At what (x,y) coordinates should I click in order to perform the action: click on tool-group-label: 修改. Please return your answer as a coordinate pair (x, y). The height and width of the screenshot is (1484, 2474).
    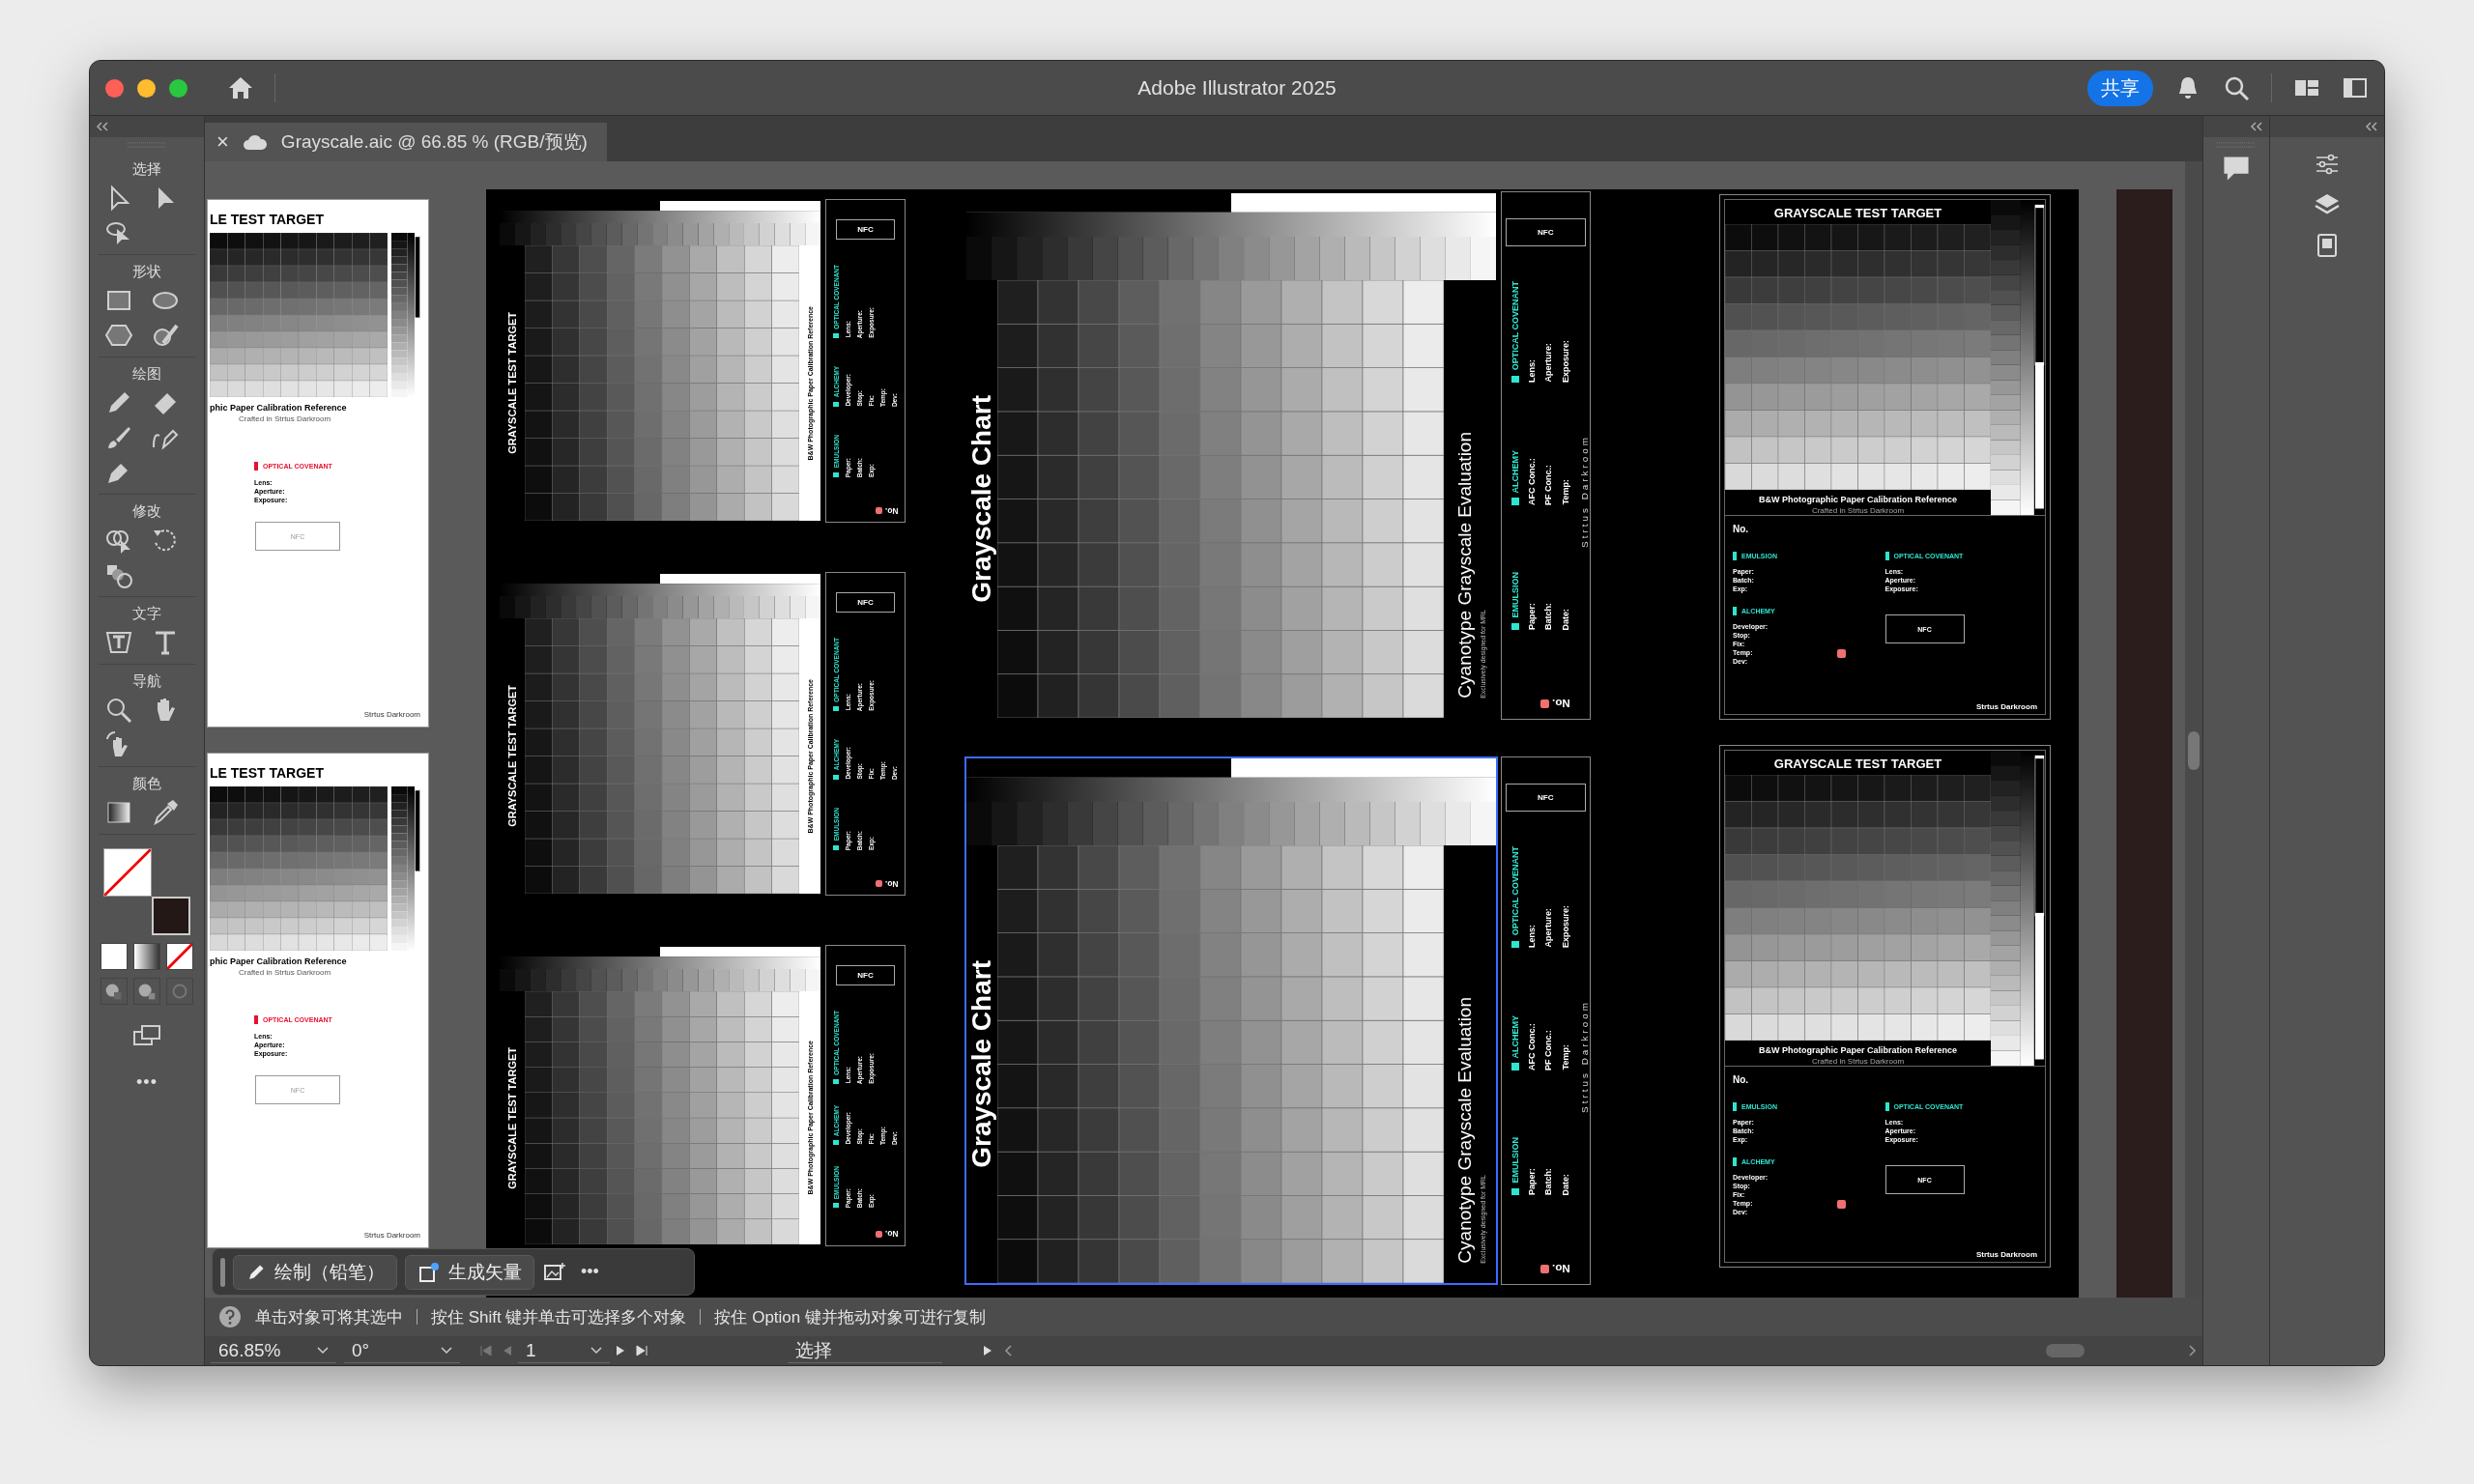
    Looking at the image, I should click on (146, 511).